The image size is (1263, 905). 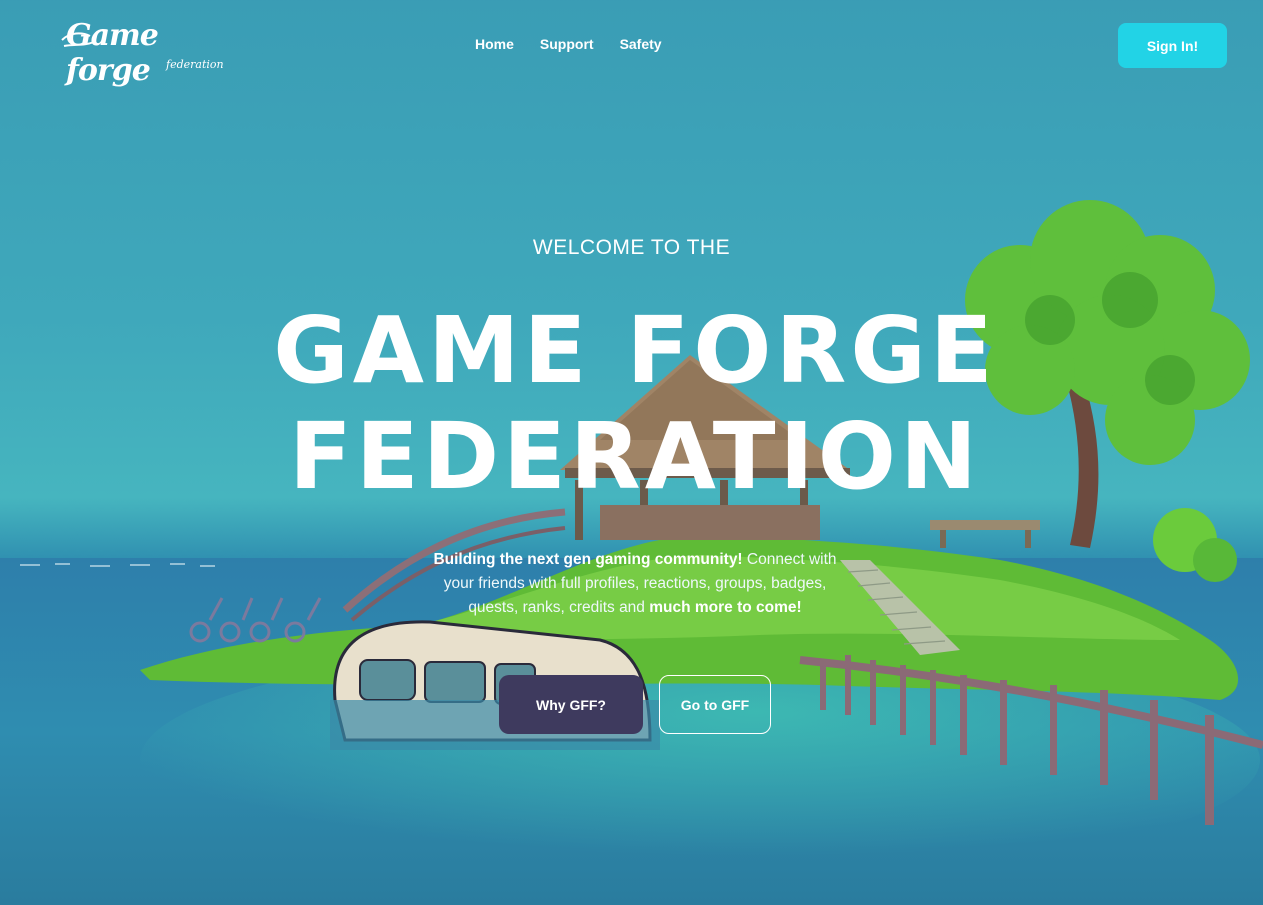 What do you see at coordinates (567, 44) in the screenshot?
I see `nav-link-support: Support` at bounding box center [567, 44].